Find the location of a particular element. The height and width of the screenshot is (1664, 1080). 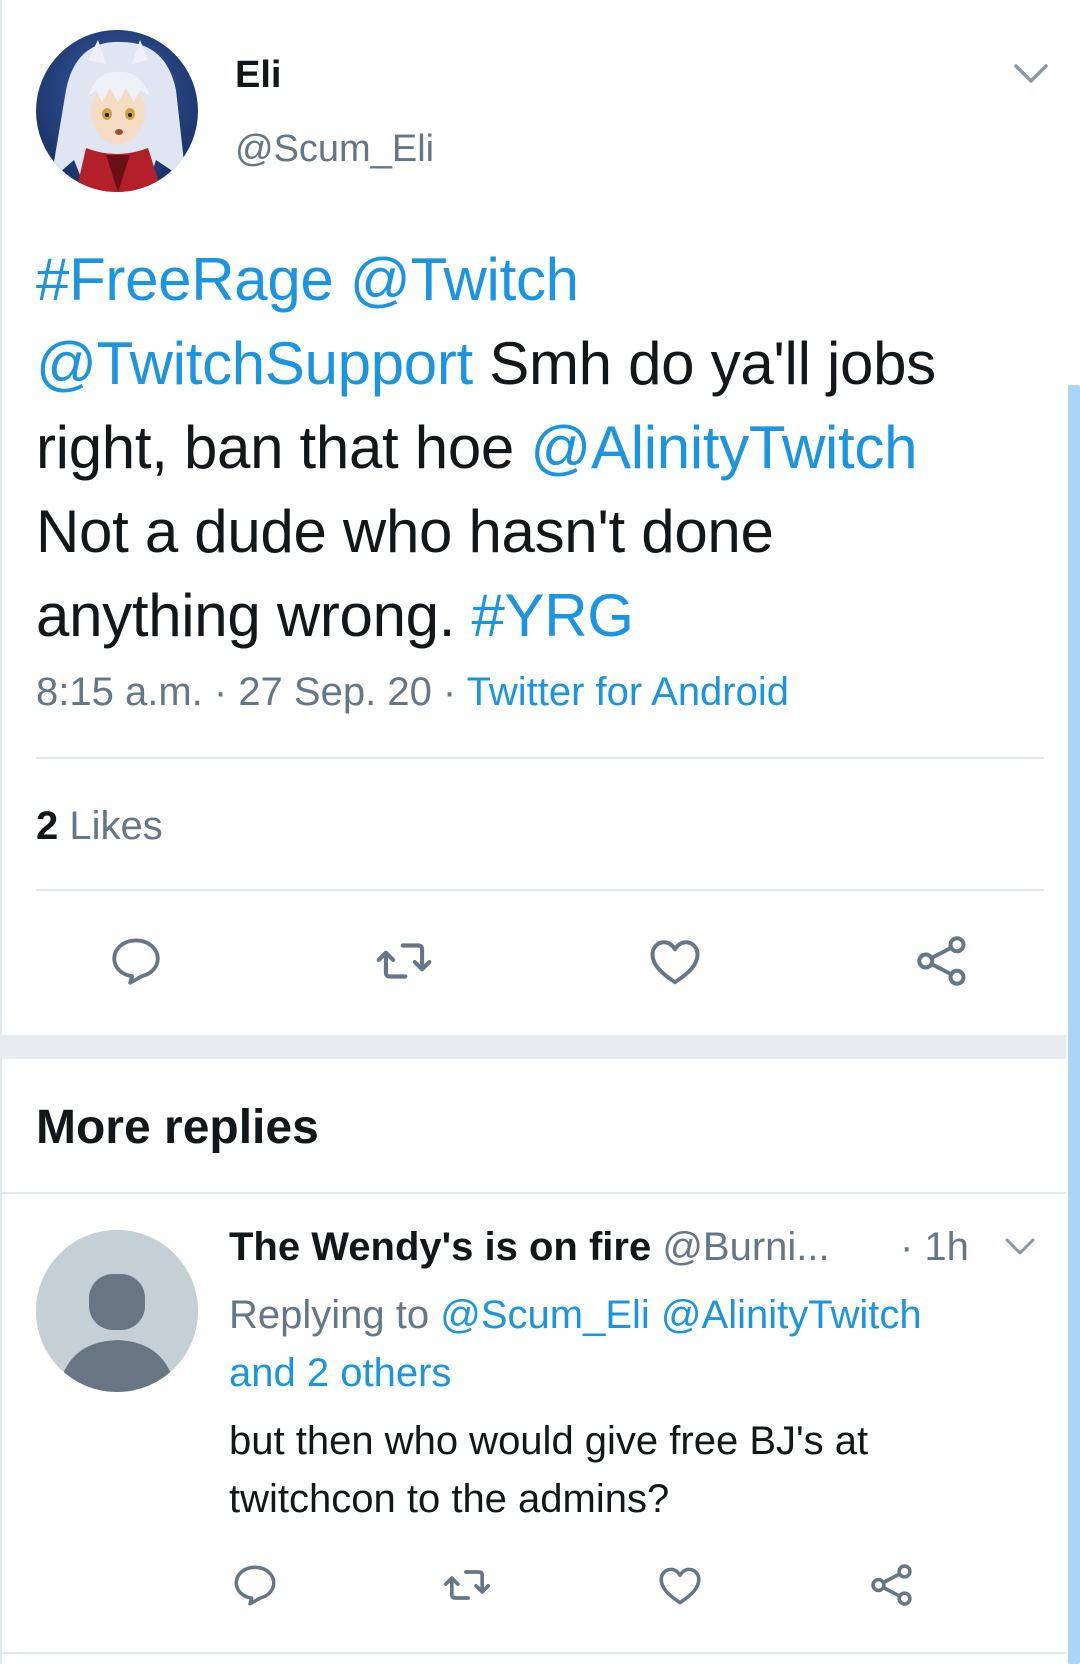

scrollbar-thumb is located at coordinates (1074, 1024).